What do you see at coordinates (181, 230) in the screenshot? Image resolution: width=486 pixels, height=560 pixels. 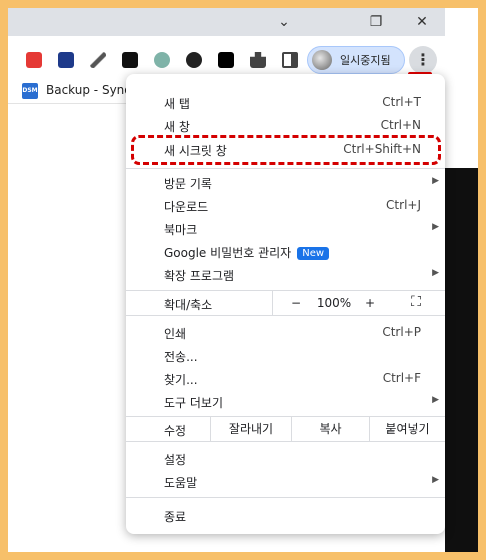 I see `menu-item-label: 북마크` at bounding box center [181, 230].